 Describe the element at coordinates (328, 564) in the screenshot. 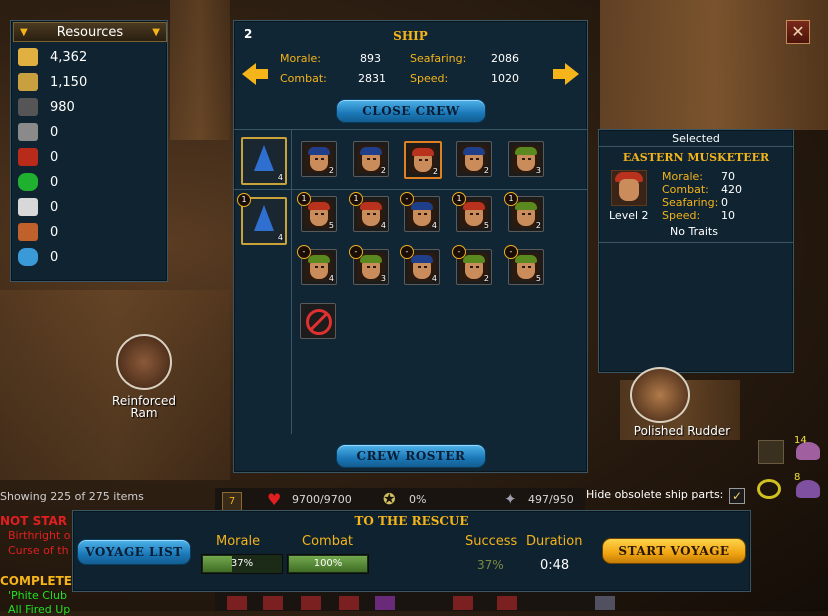

I see `combat-bar: 100%` at that location.